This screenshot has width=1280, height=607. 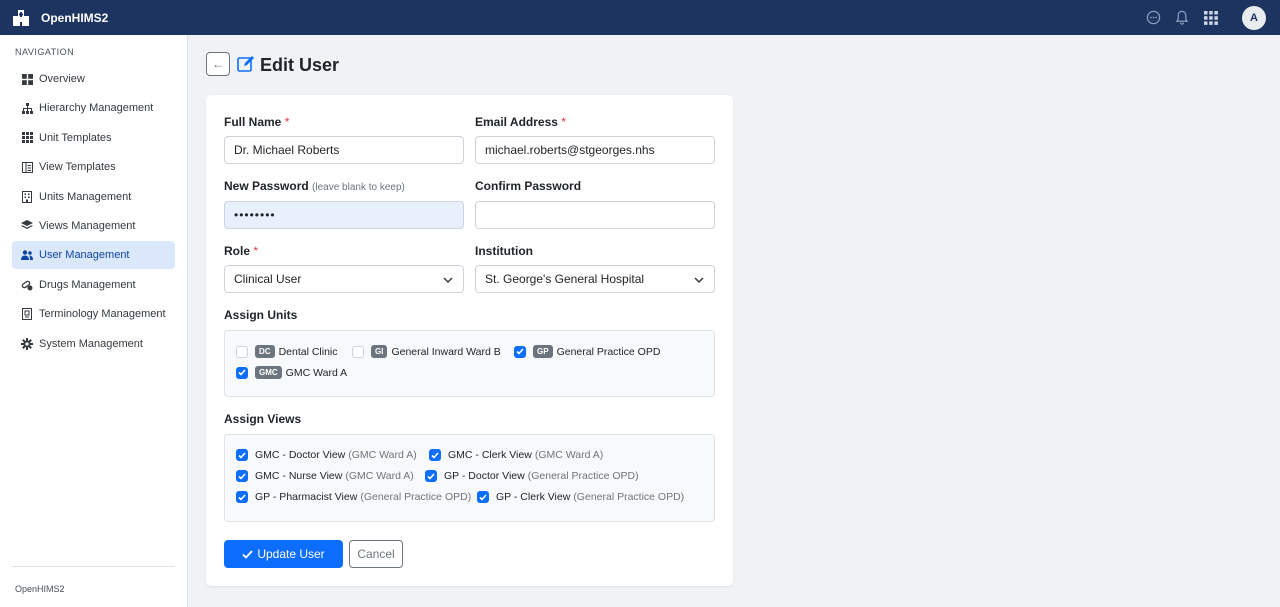 What do you see at coordinates (358, 187) in the screenshot?
I see `password-hint: (leave blank to keep)` at bounding box center [358, 187].